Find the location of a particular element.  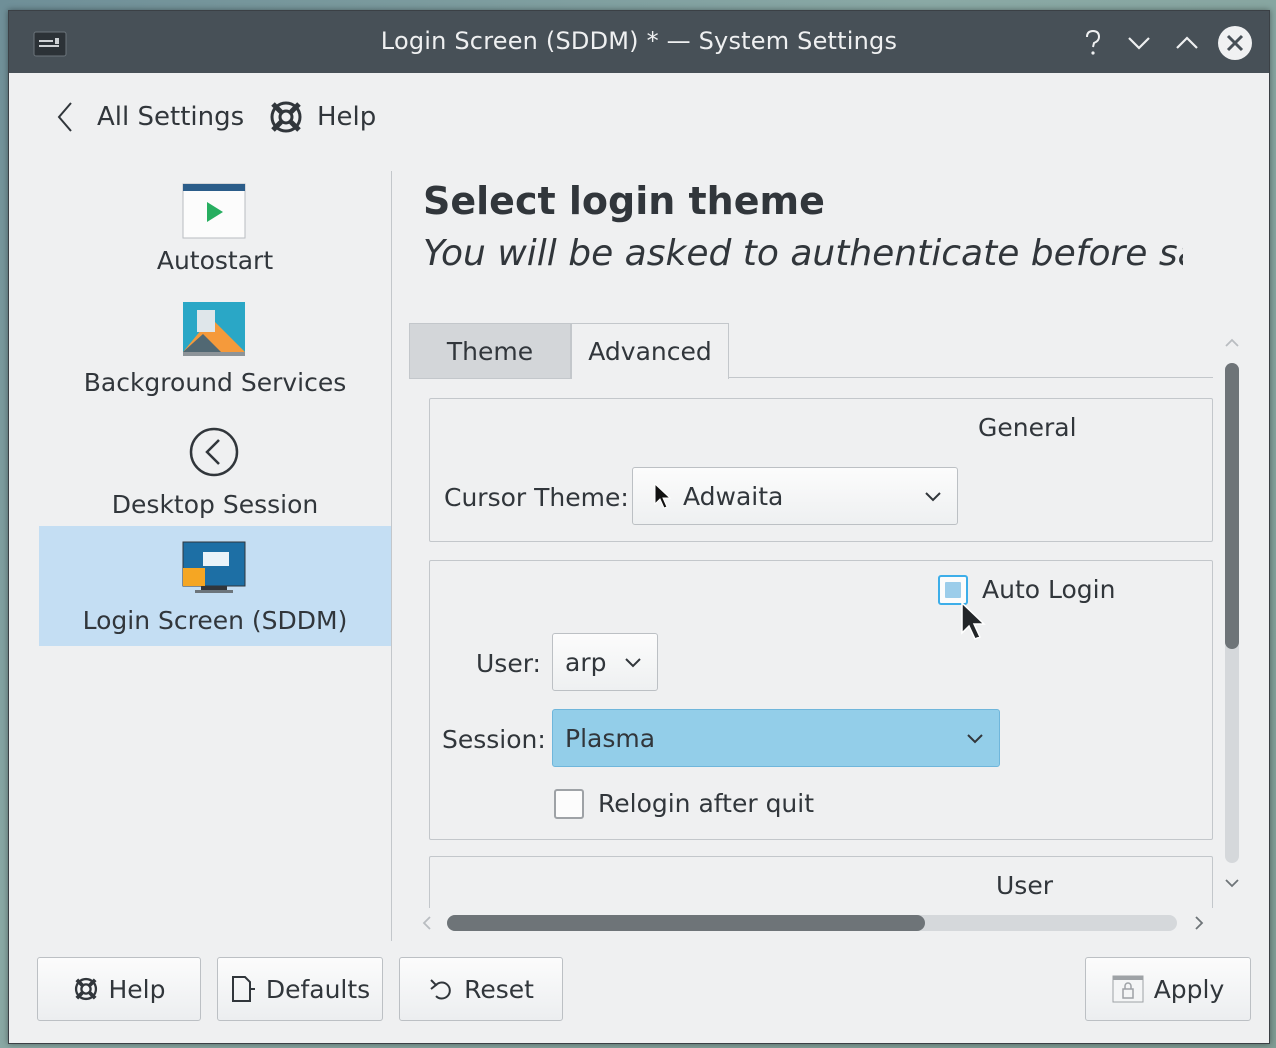

tab-bar: Theme Advanced is located at coordinates (811, 351).